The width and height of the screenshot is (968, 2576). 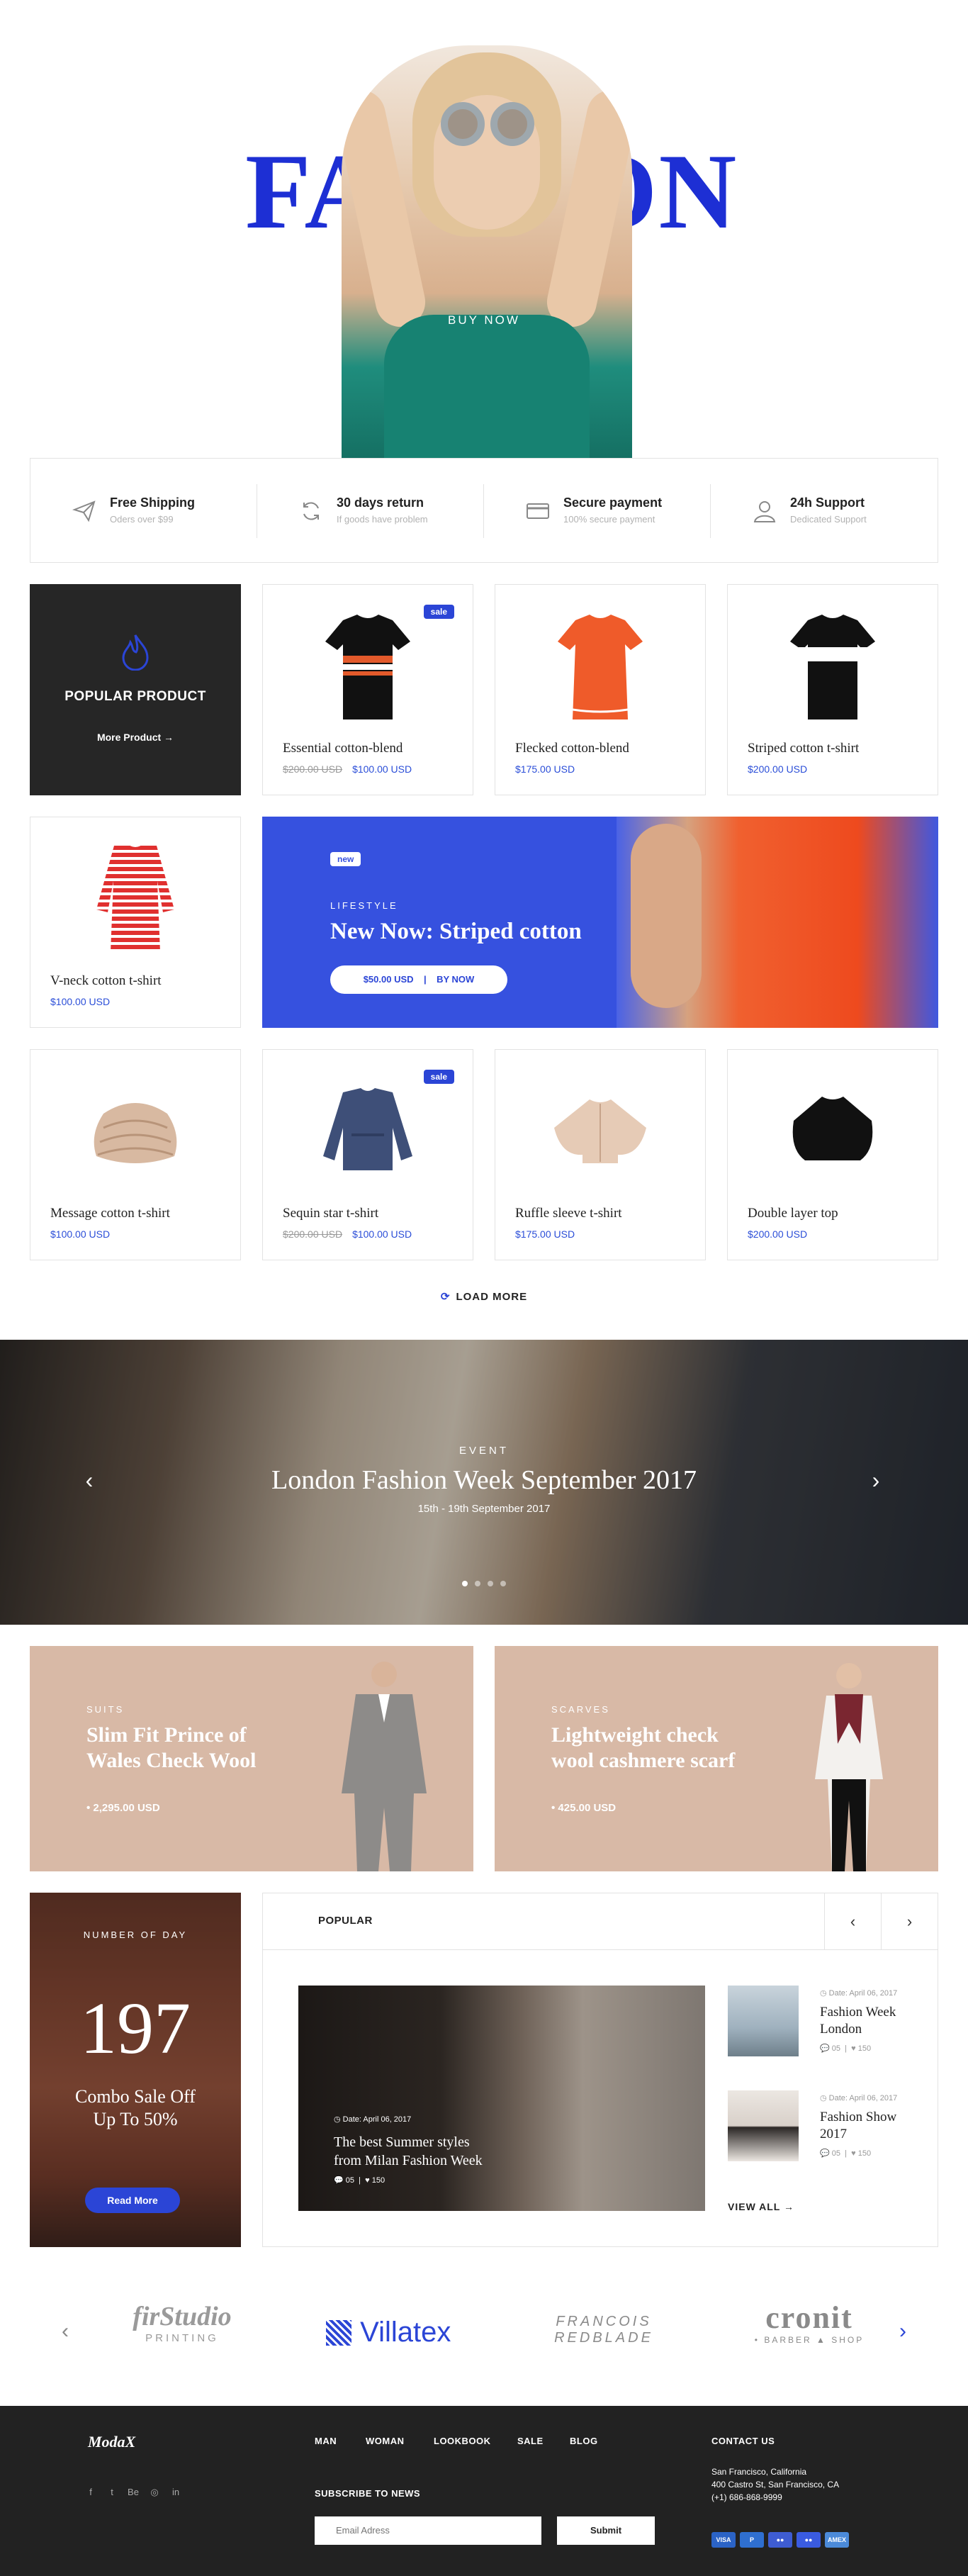 What do you see at coordinates (487, 252) in the screenshot?
I see `hero-model-image` at bounding box center [487, 252].